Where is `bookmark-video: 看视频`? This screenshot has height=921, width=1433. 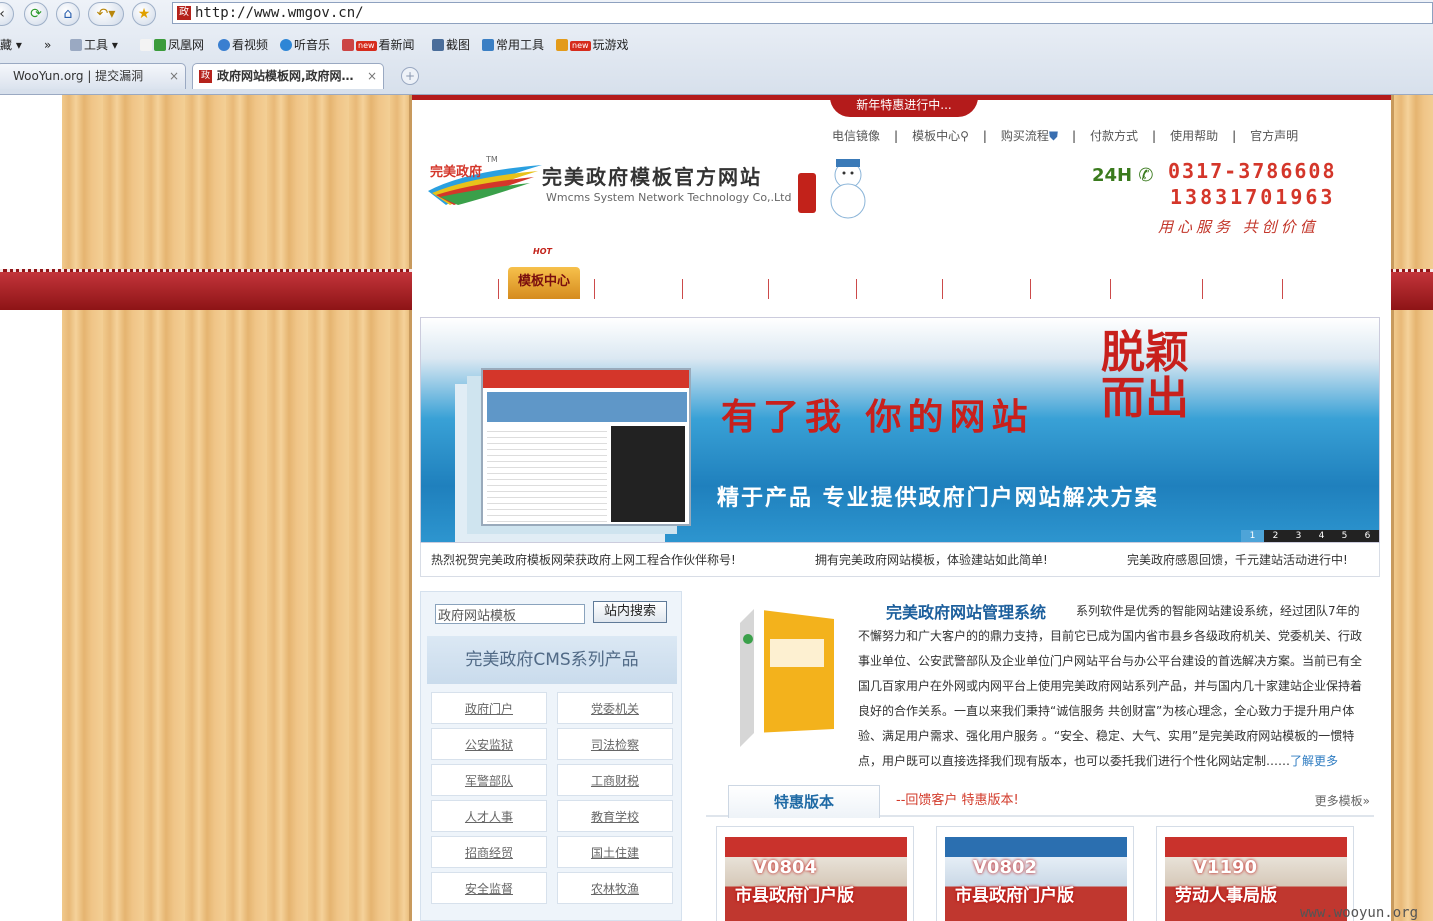 bookmark-video: 看视频 is located at coordinates (243, 45).